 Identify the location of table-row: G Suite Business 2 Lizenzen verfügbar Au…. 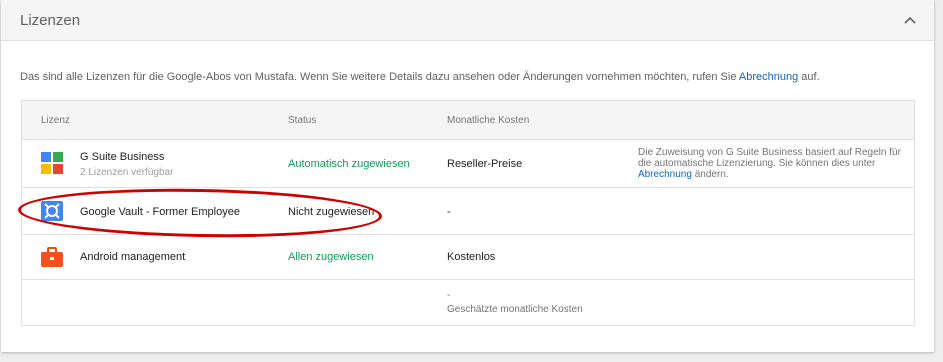
(468, 163).